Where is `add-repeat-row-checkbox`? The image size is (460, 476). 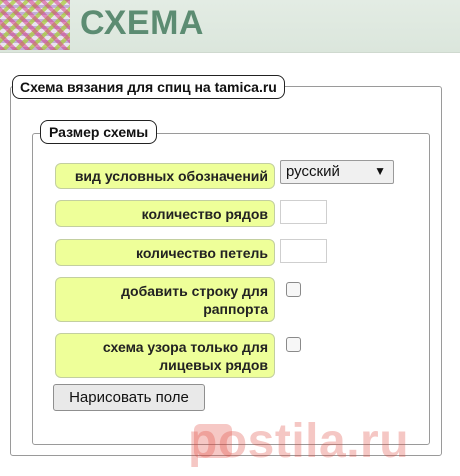 add-repeat-row-checkbox is located at coordinates (293, 289).